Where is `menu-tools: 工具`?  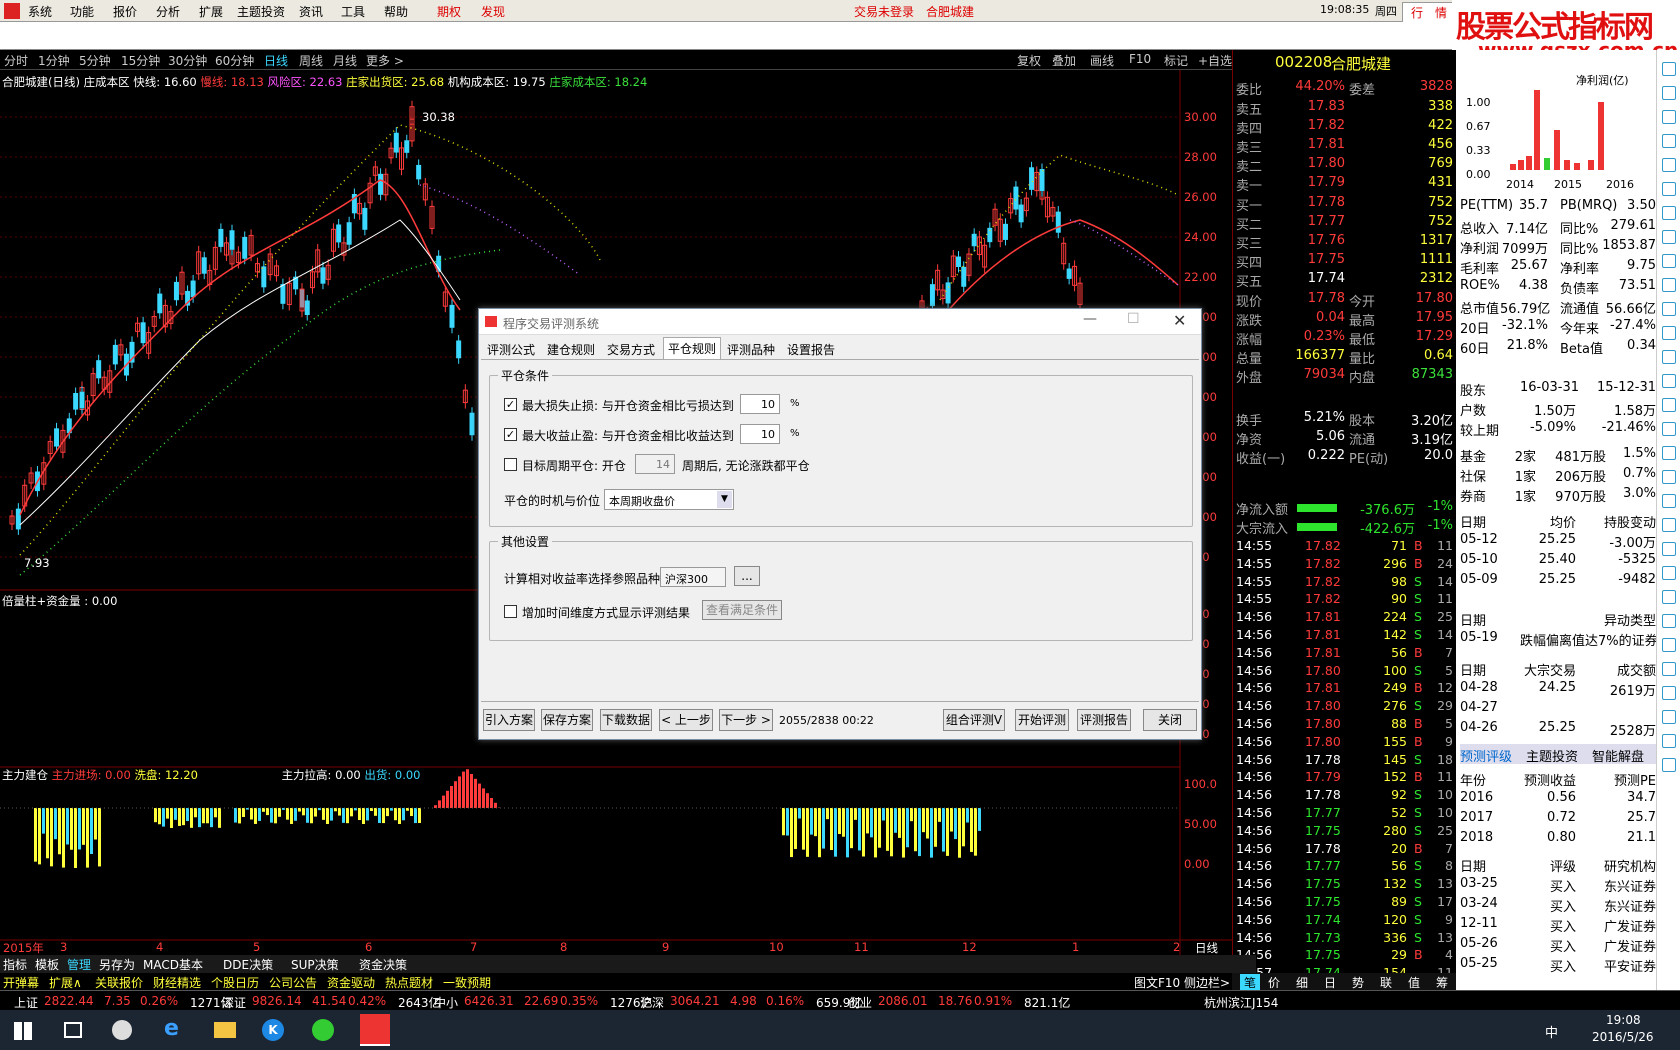
menu-tools: 工具 is located at coordinates (353, 11).